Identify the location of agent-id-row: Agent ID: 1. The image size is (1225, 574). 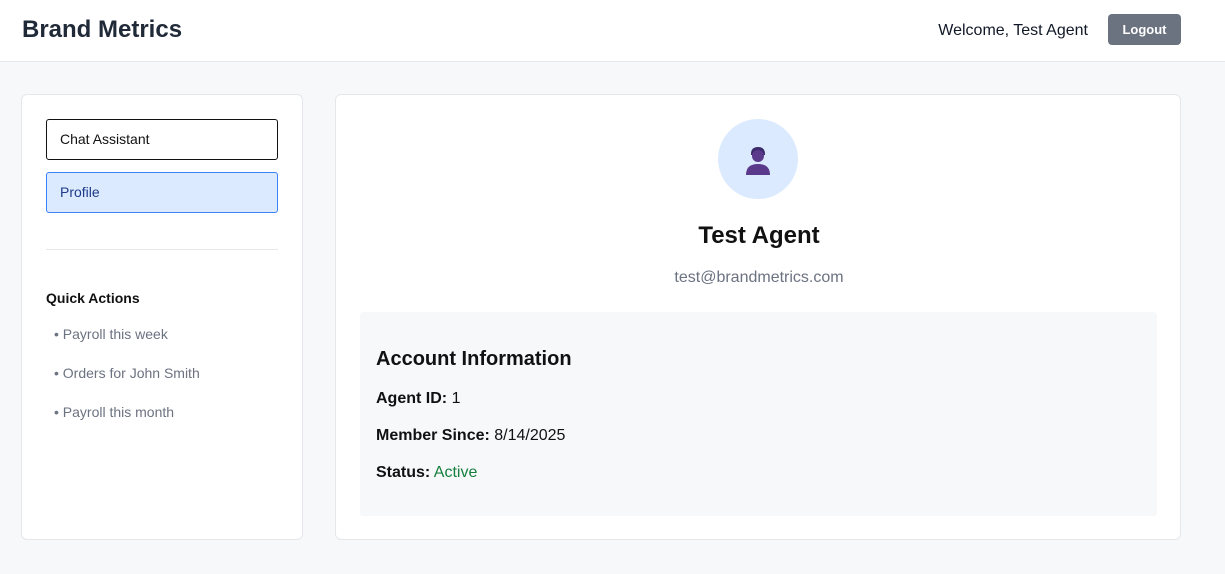
(418, 399).